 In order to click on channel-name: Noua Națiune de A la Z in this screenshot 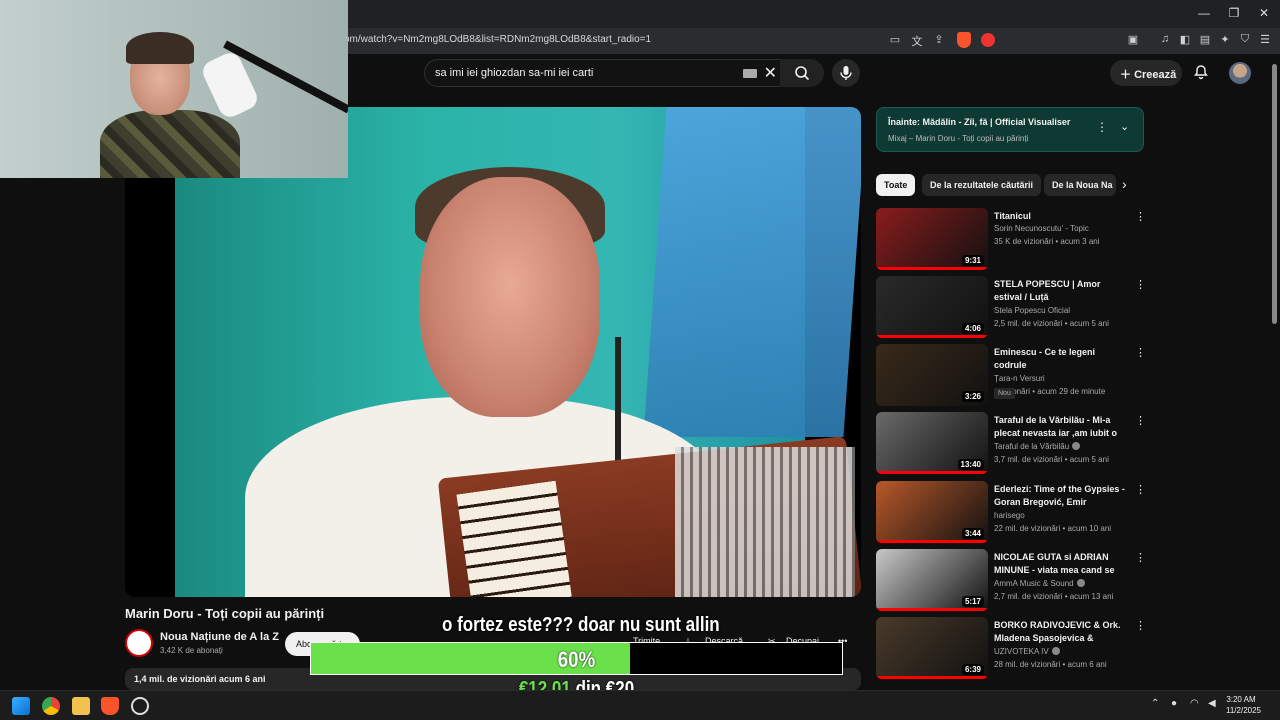, I will do `click(219, 637)`.